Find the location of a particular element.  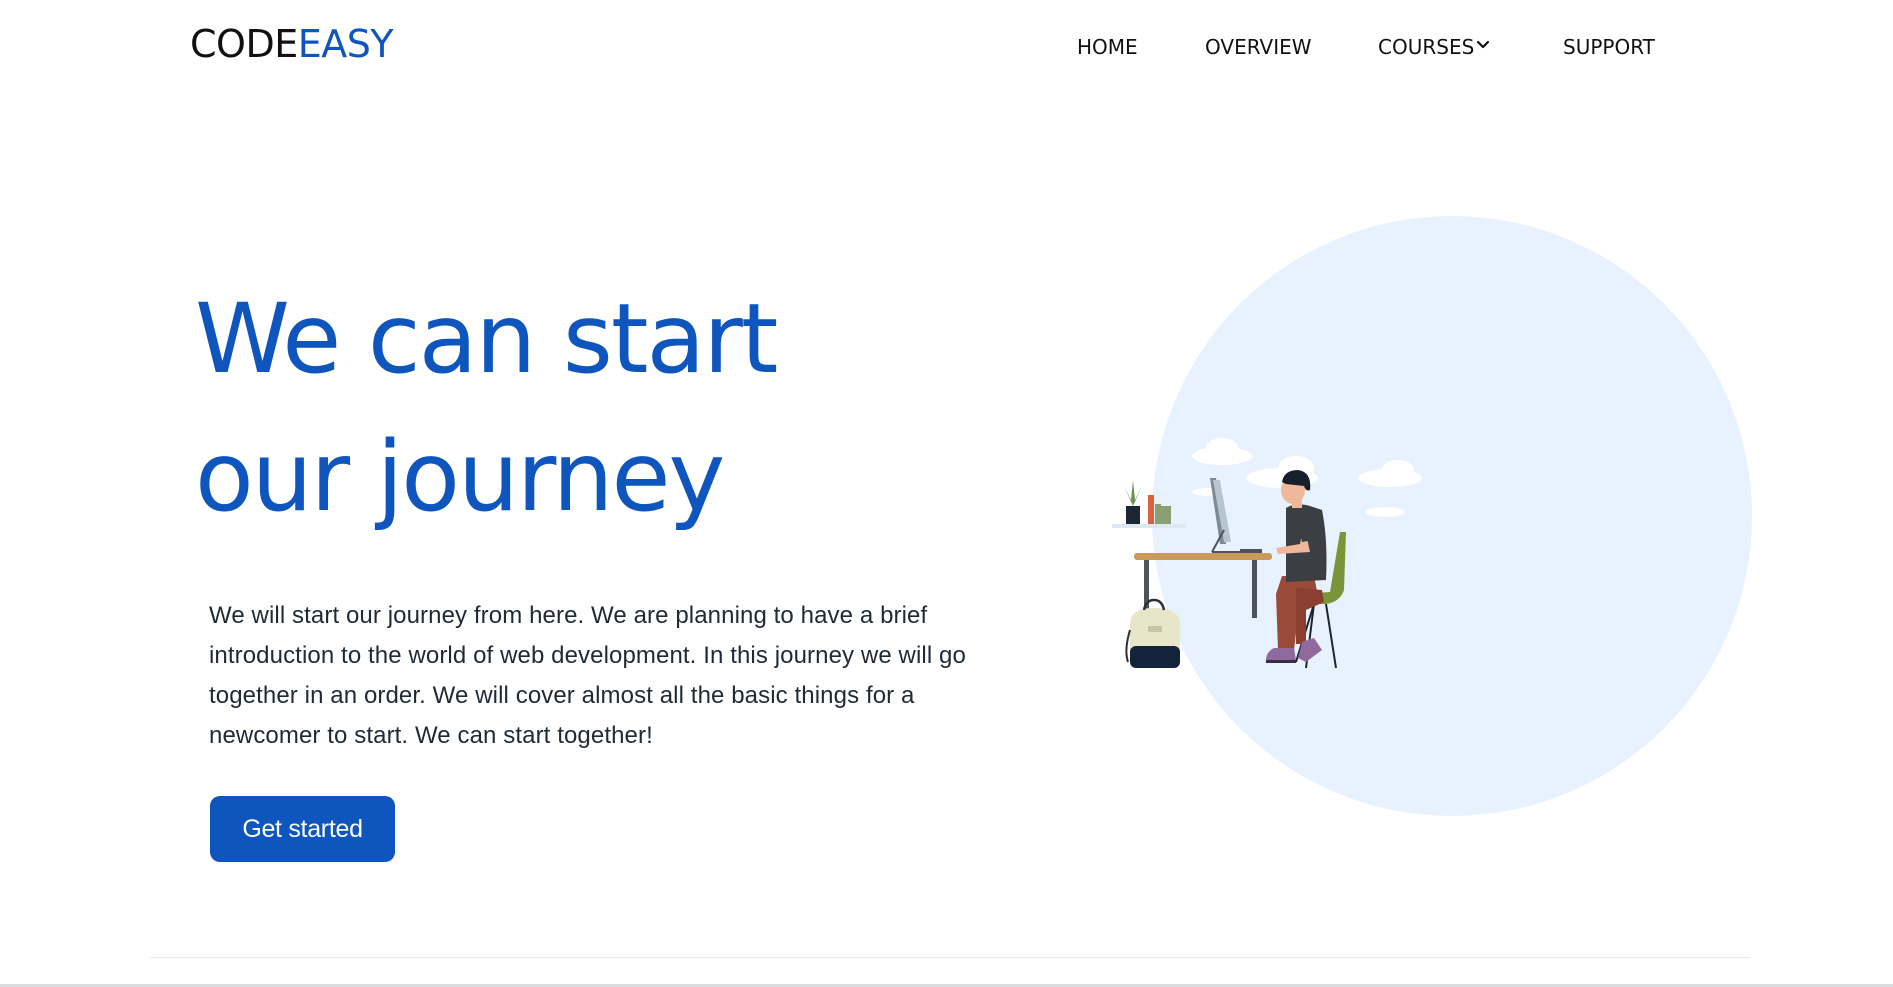

get-started-button: Get started is located at coordinates (302, 829).